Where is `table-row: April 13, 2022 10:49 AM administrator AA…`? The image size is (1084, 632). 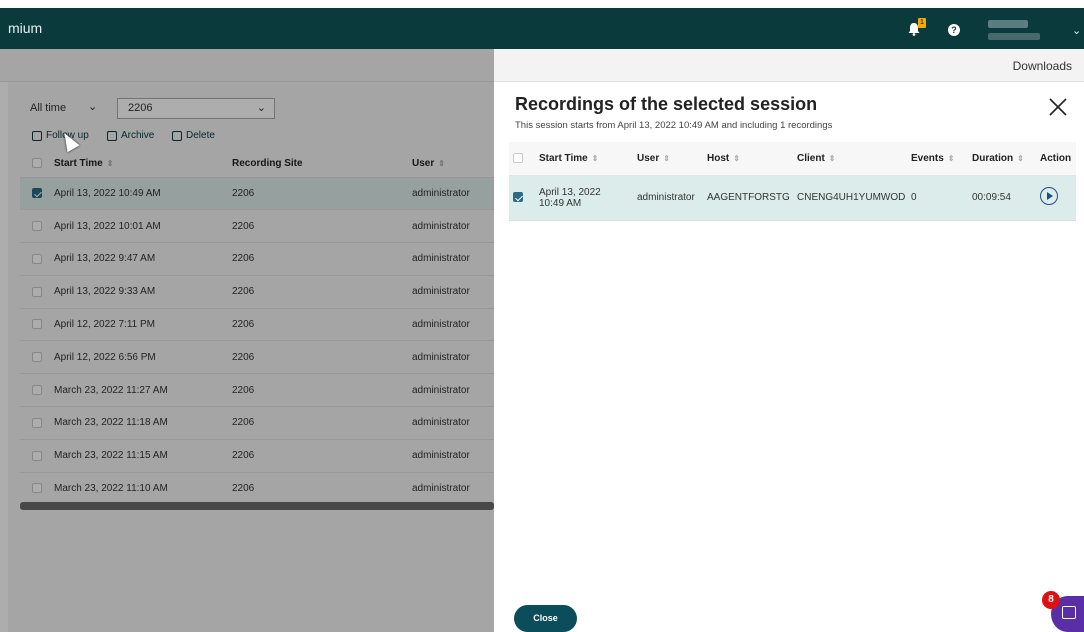
table-row: April 13, 2022 10:49 AM administrator AA… is located at coordinates (792, 198).